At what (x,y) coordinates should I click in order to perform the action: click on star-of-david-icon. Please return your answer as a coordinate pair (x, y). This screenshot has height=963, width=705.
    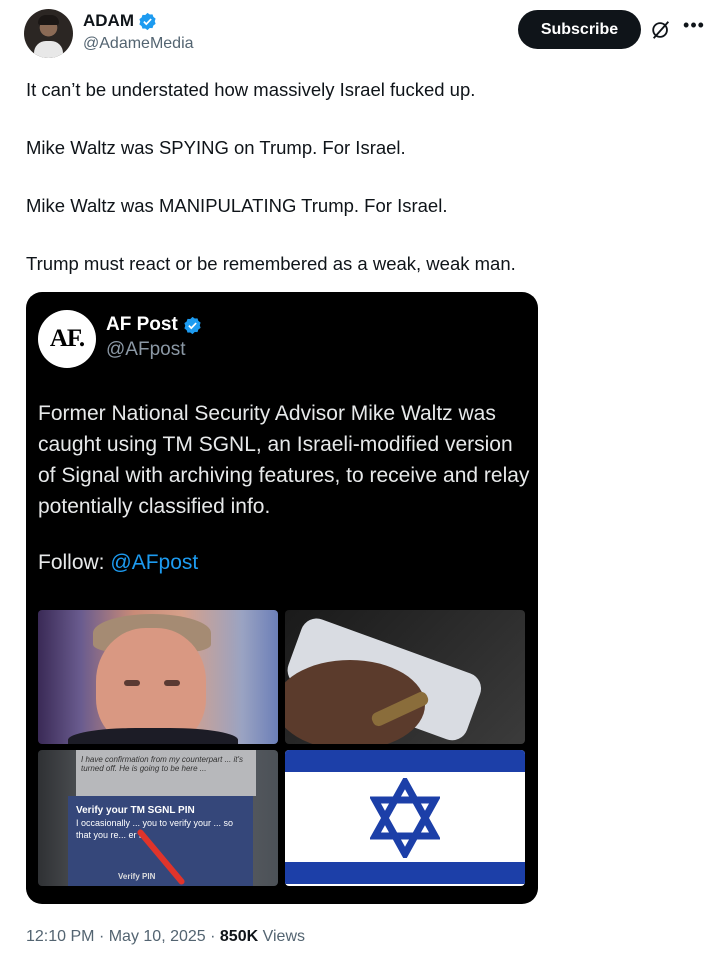
    Looking at the image, I should click on (405, 818).